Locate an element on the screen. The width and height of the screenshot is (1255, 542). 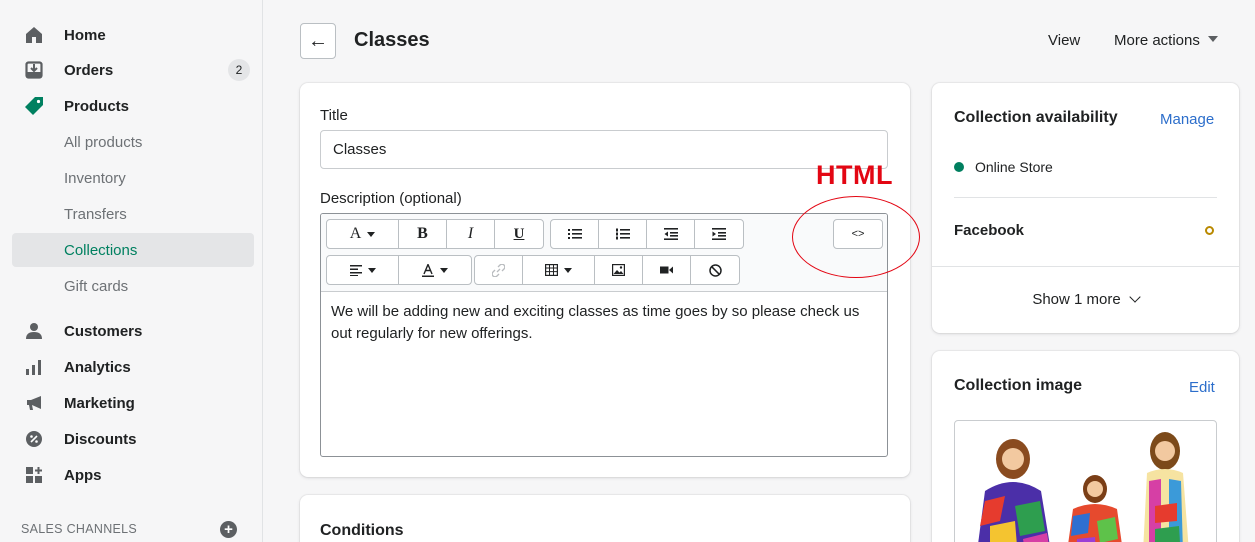
sidebar-item-gift-cards: Gift cards is located at coordinates (133, 286).